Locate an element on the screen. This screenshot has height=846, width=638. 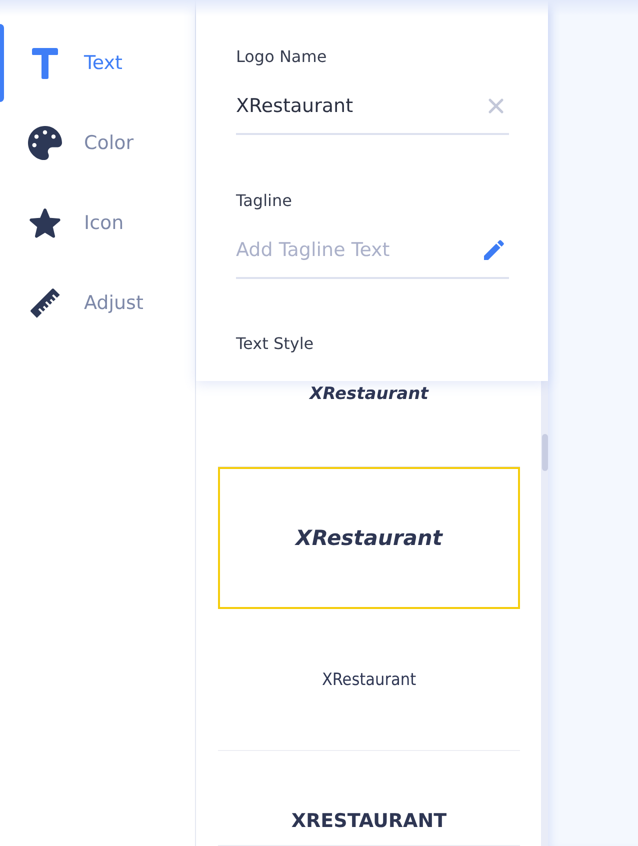
close-icon is located at coordinates (496, 106).